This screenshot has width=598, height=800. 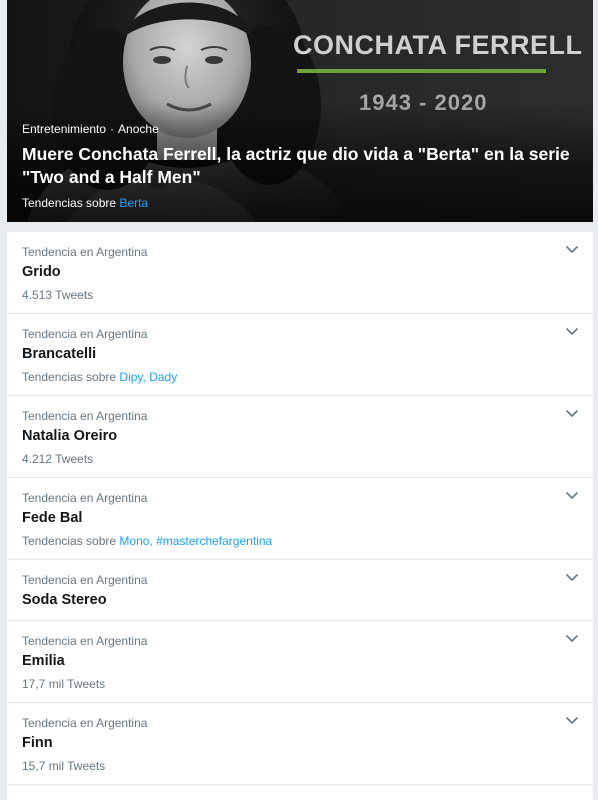 I want to click on trend-tweet-count: 15,7 mil Tweets, so click(x=64, y=766).